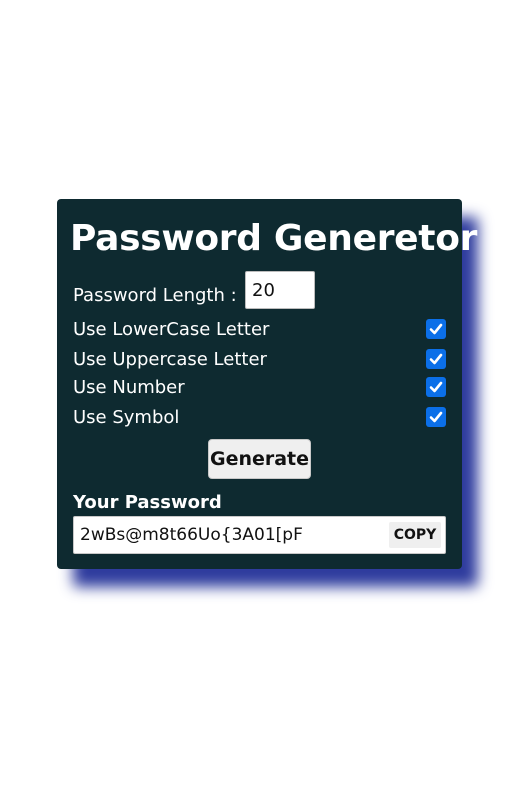 The height and width of the screenshot is (791, 519). I want to click on symbol-checkbox, so click(436, 417).